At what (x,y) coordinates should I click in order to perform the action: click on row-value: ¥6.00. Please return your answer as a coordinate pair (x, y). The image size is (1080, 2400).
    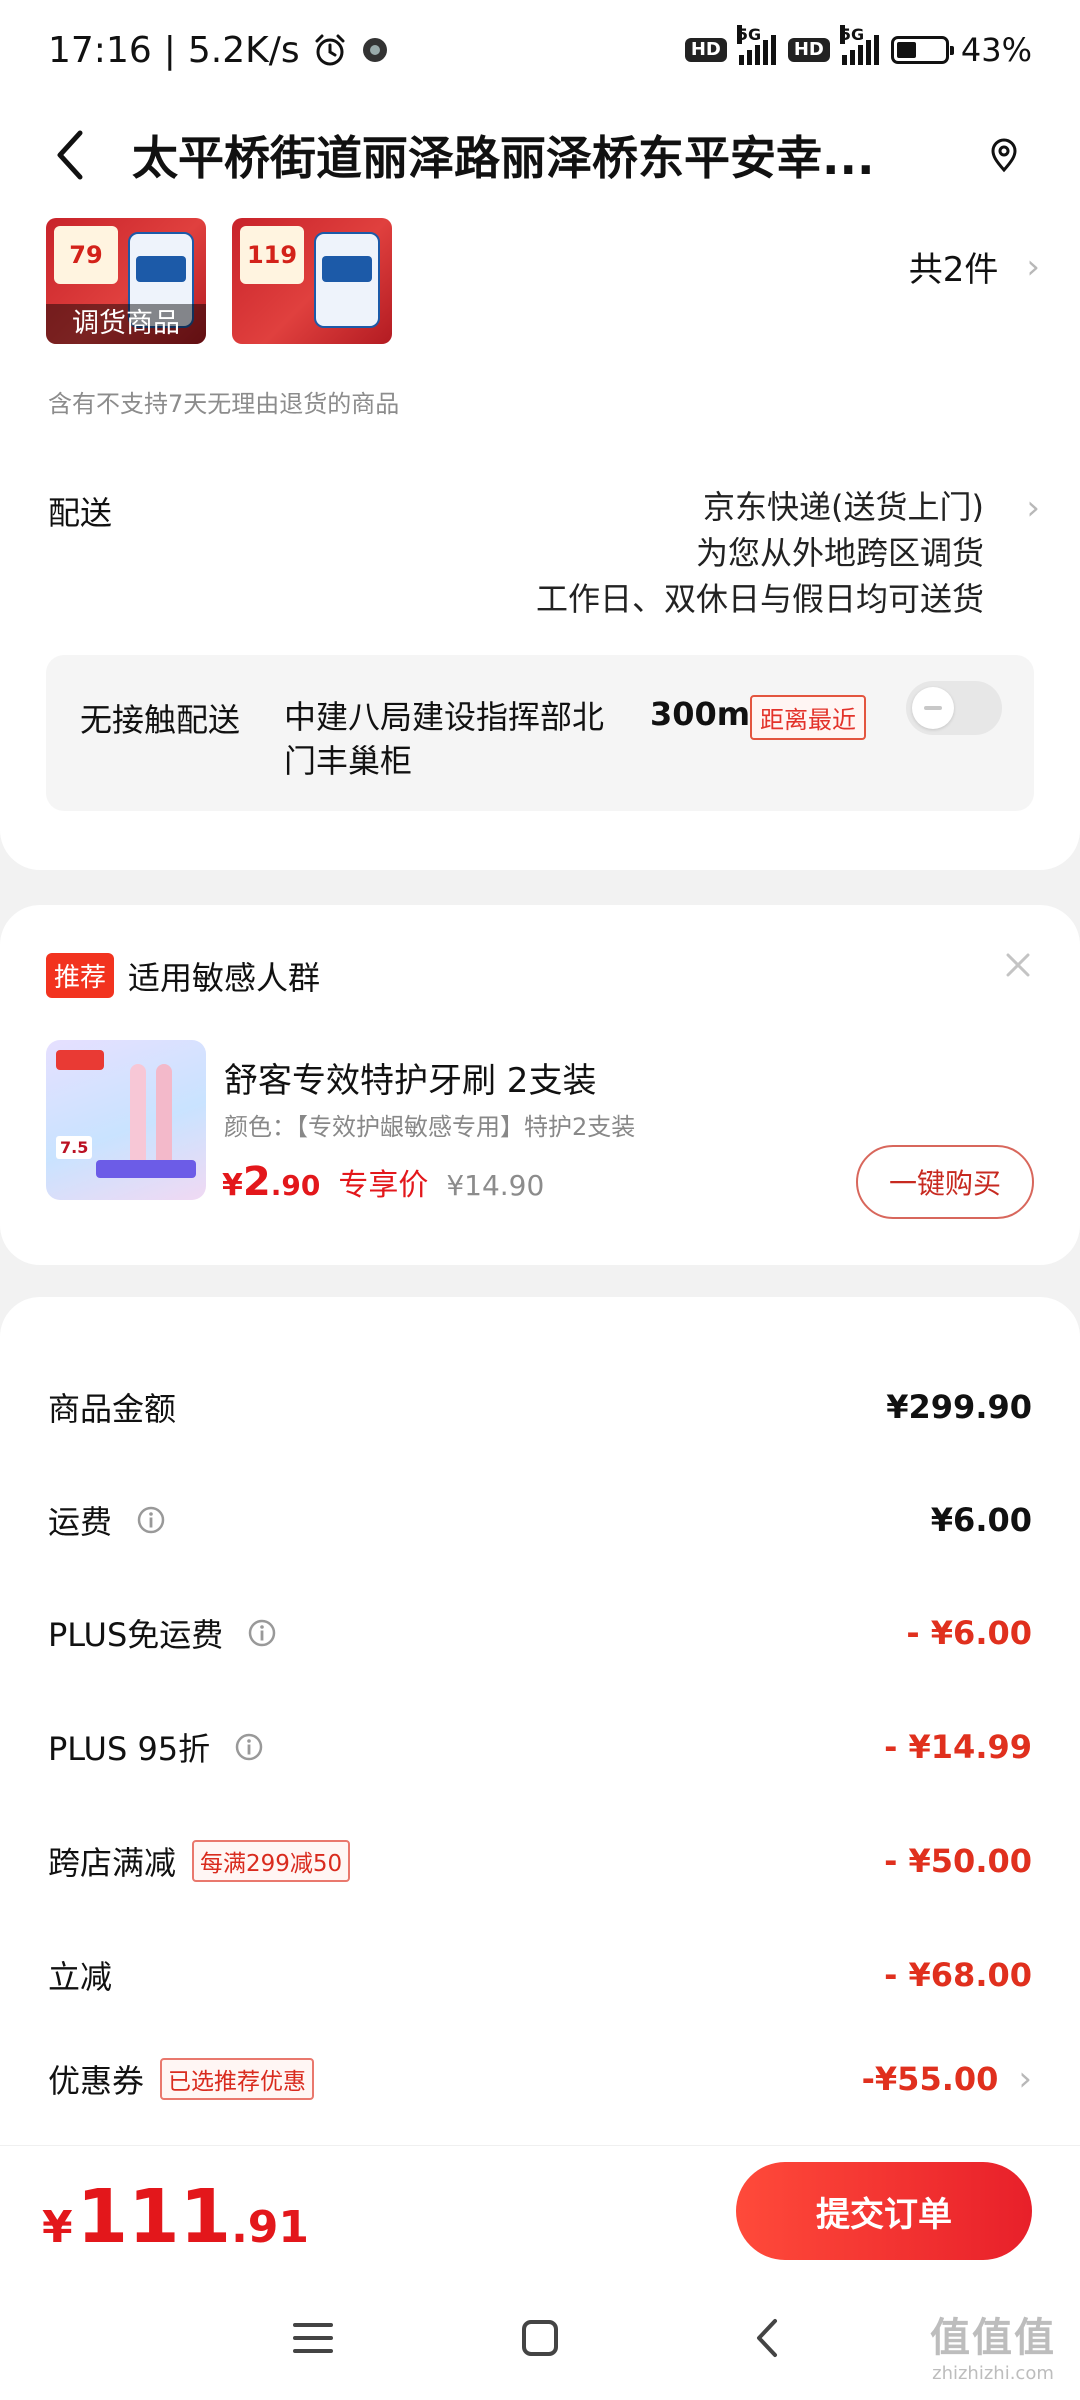
    Looking at the image, I should click on (981, 1520).